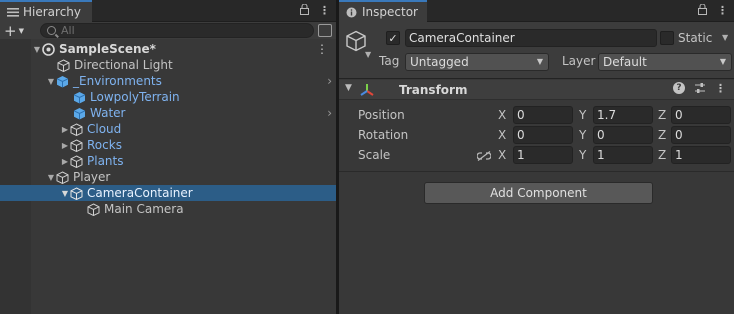  I want to click on position-y-field: 1.7, so click(623, 115).